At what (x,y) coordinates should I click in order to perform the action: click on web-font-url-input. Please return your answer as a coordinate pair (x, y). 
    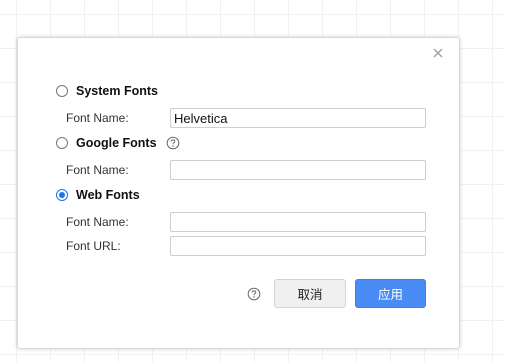
    Looking at the image, I should click on (298, 246).